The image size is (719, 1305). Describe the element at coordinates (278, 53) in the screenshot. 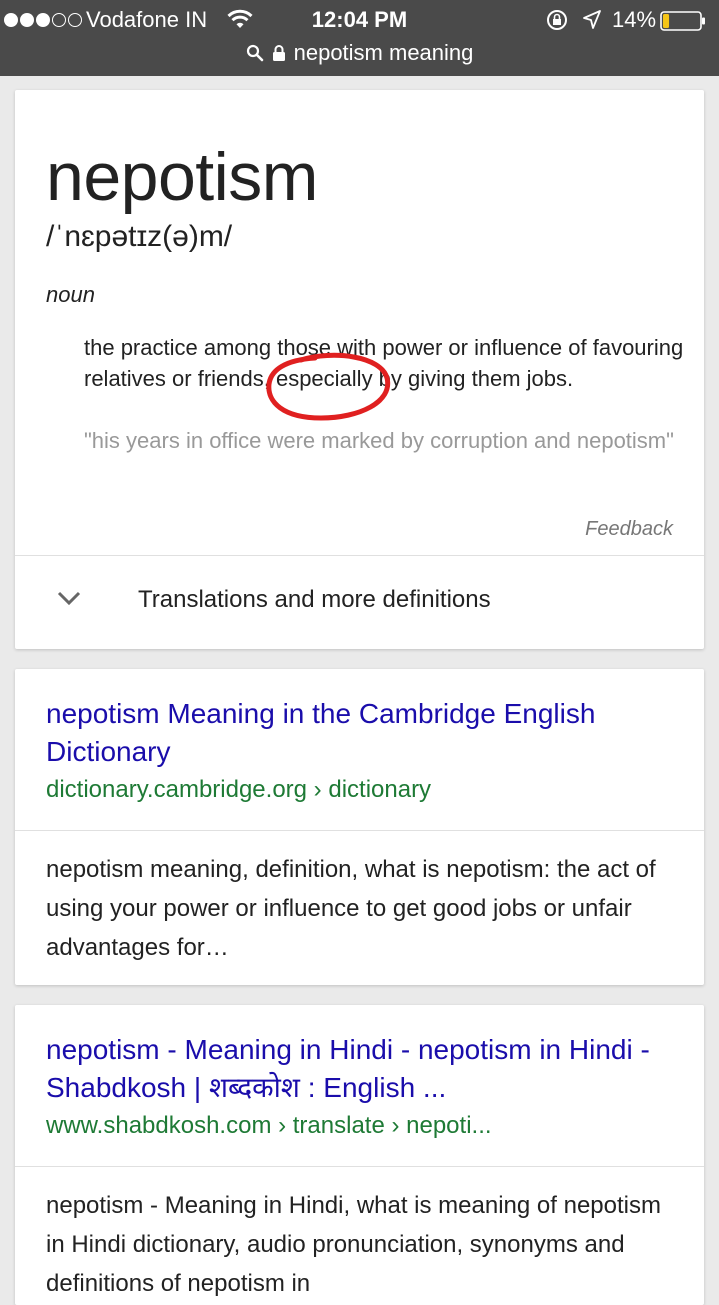

I see `lock-icon` at that location.